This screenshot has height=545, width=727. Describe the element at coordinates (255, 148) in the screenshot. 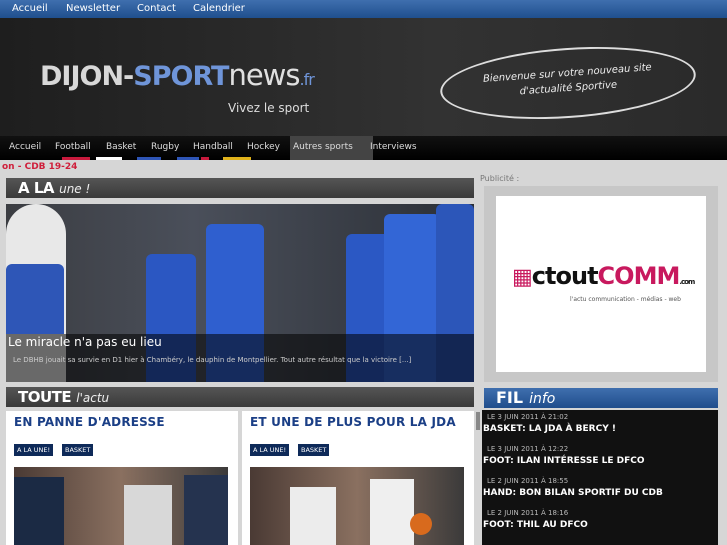

I see `nav-hockey: Hockey` at that location.